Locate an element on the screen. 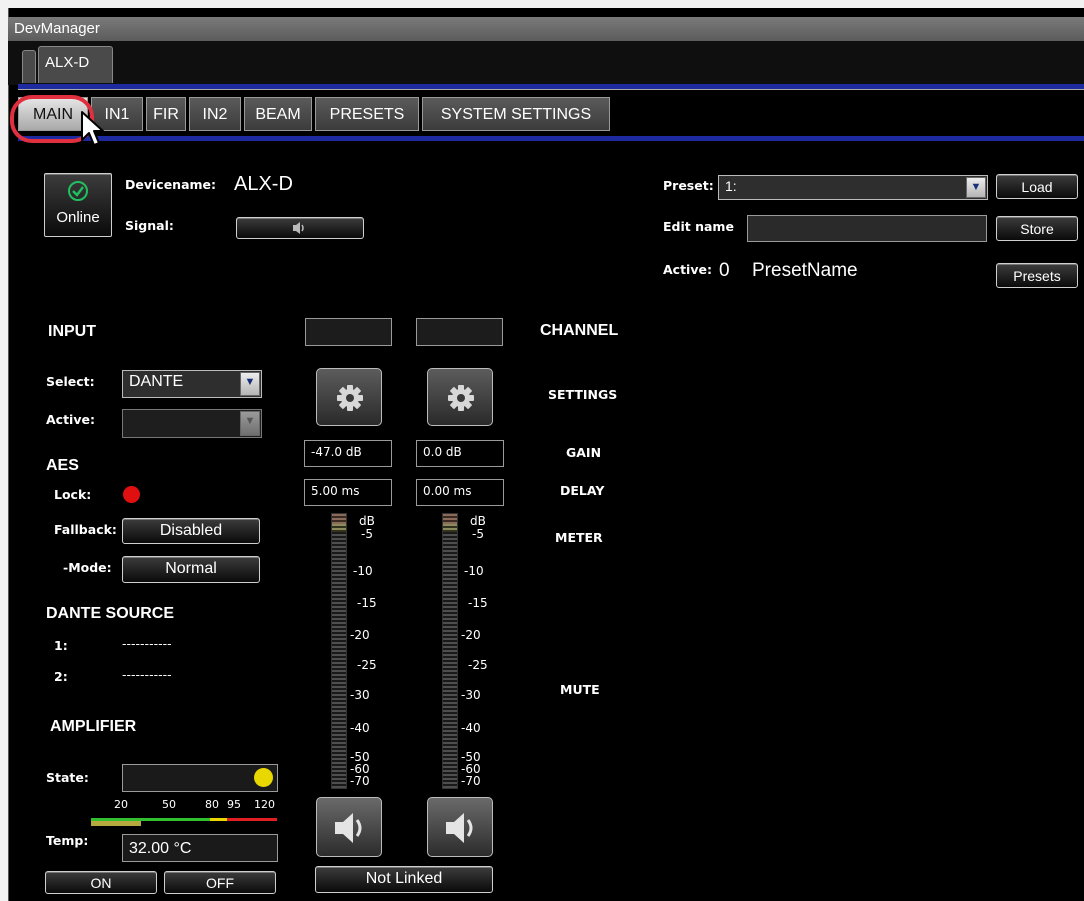 Image resolution: width=1084 pixels, height=901 pixels. tab-presets: PRESETS is located at coordinates (367, 114).